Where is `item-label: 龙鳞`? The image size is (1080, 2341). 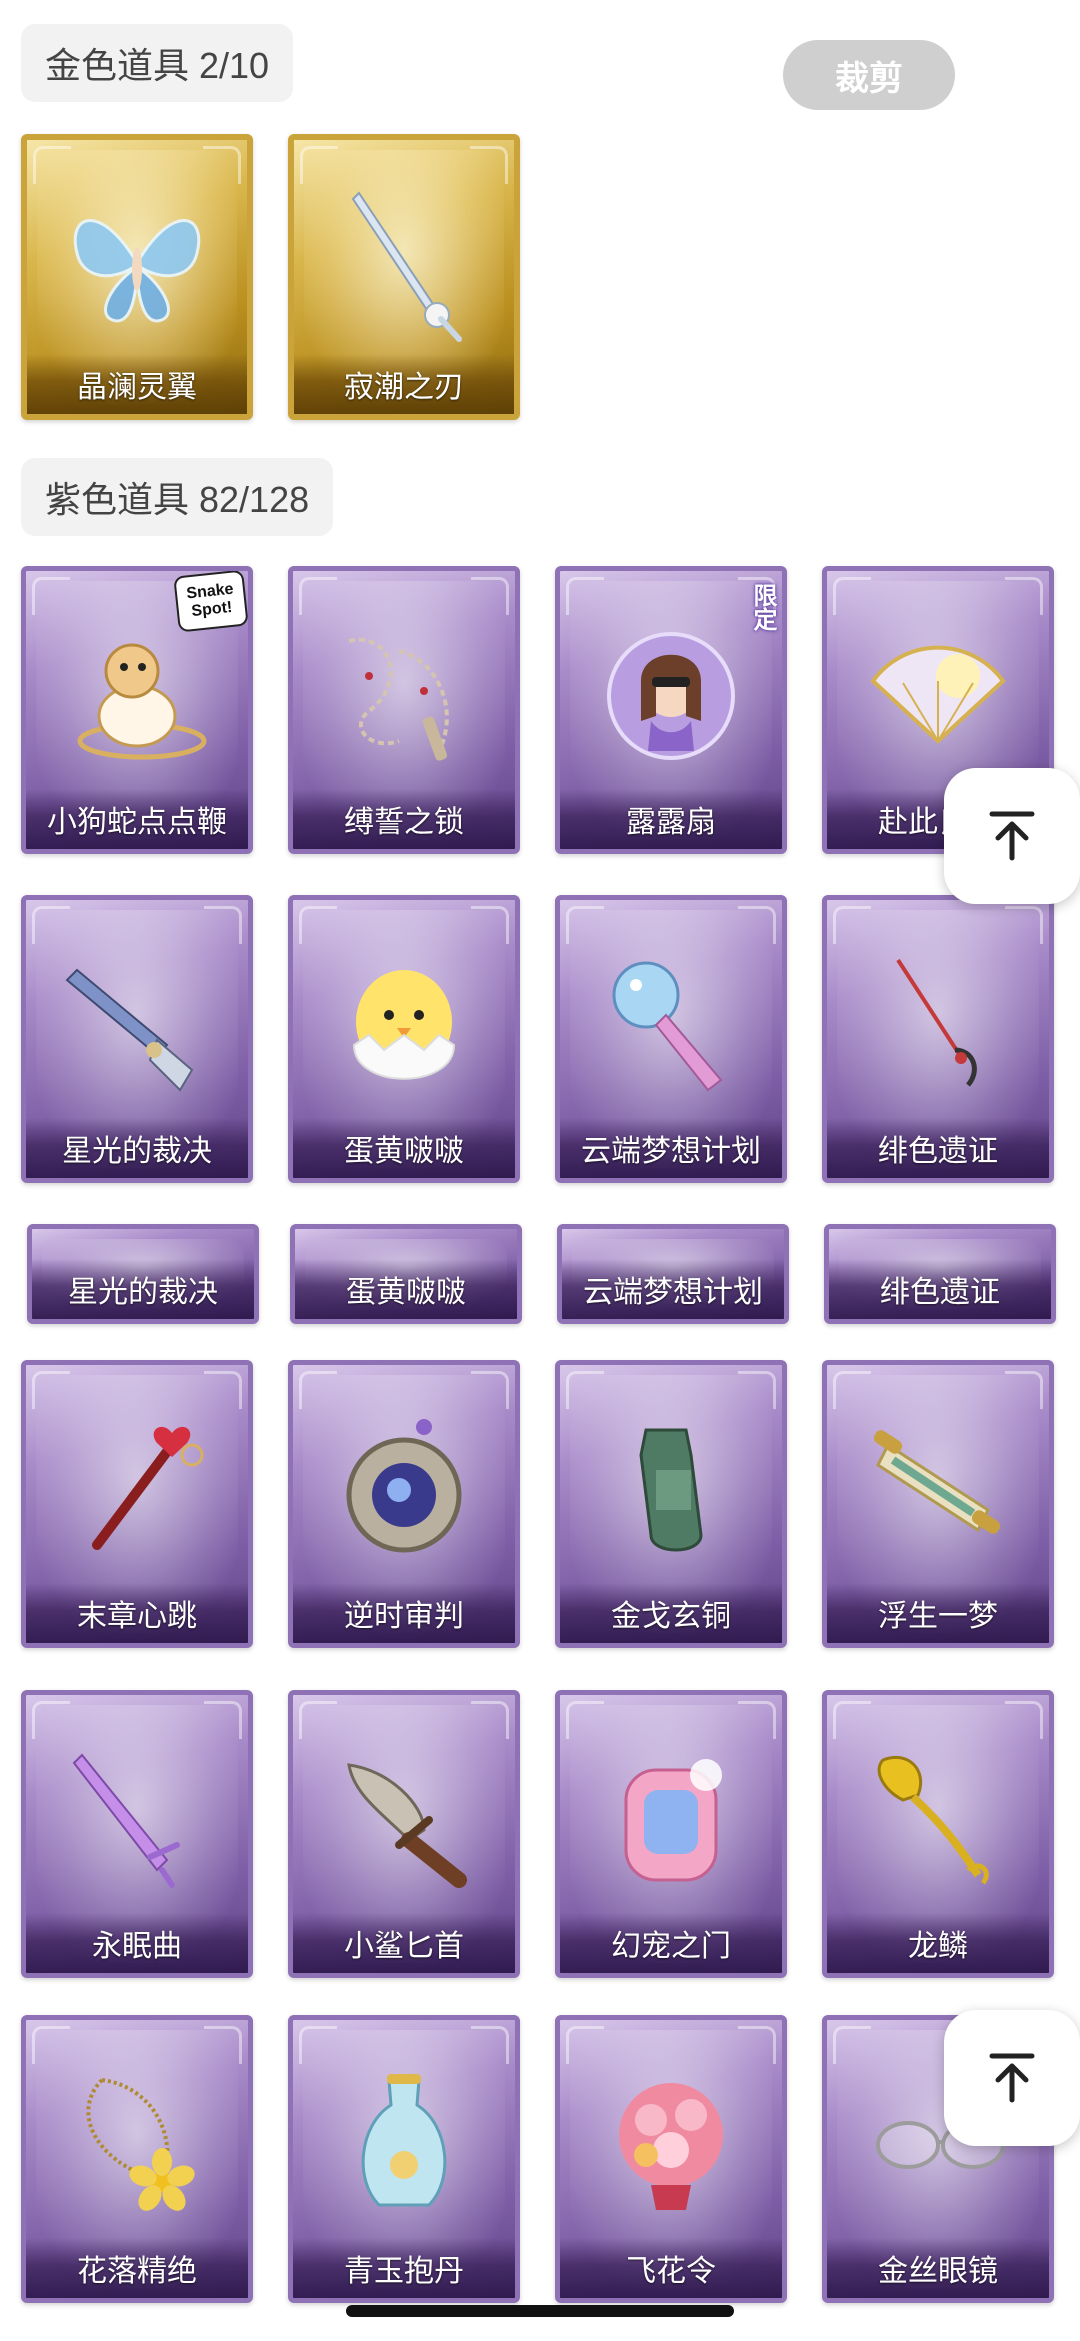
item-label: 龙鳞 is located at coordinates (938, 1943).